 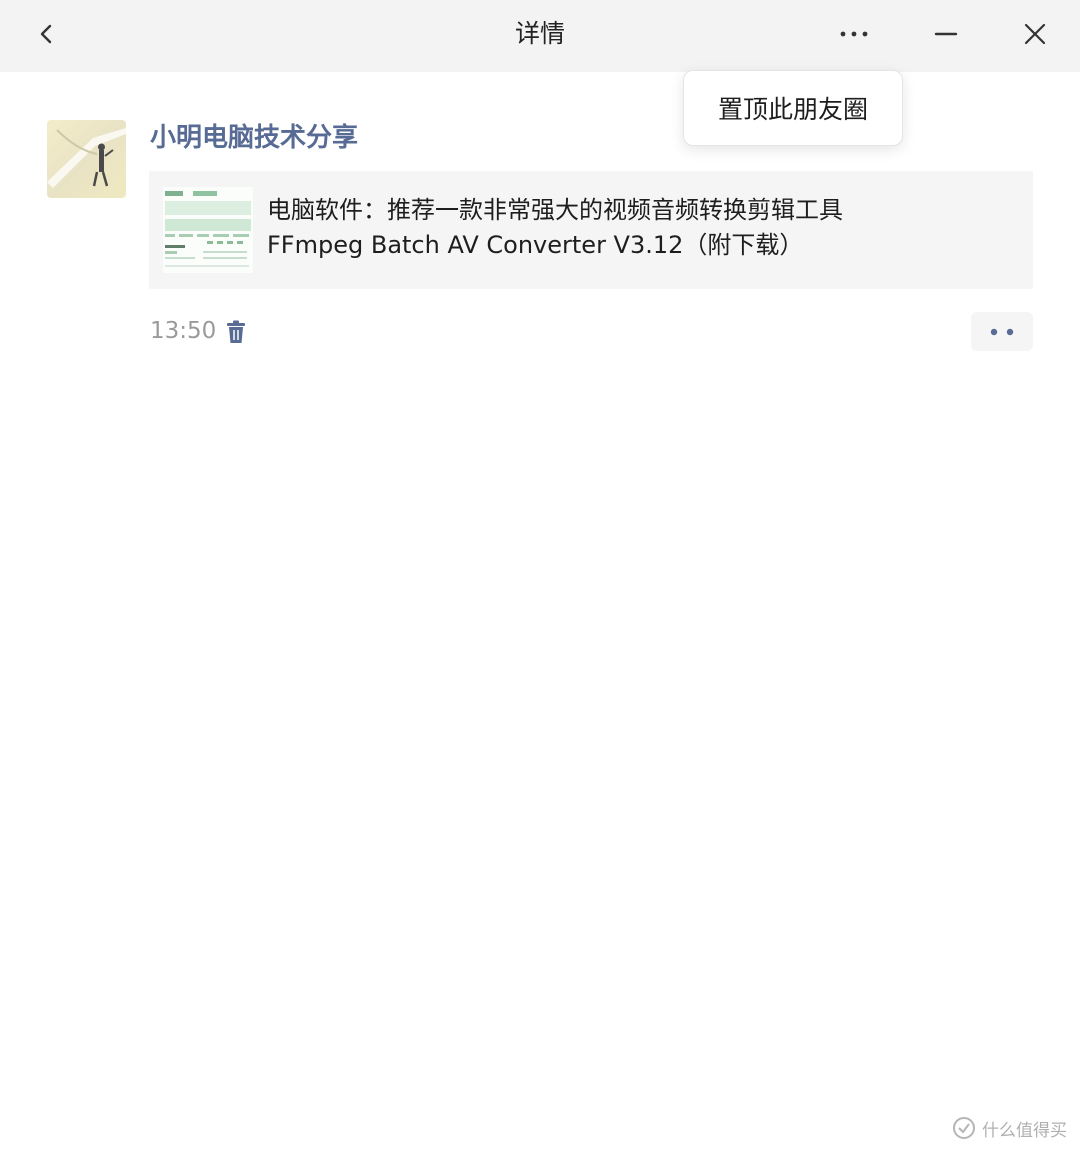 I want to click on close-button, so click(x=1035, y=34).